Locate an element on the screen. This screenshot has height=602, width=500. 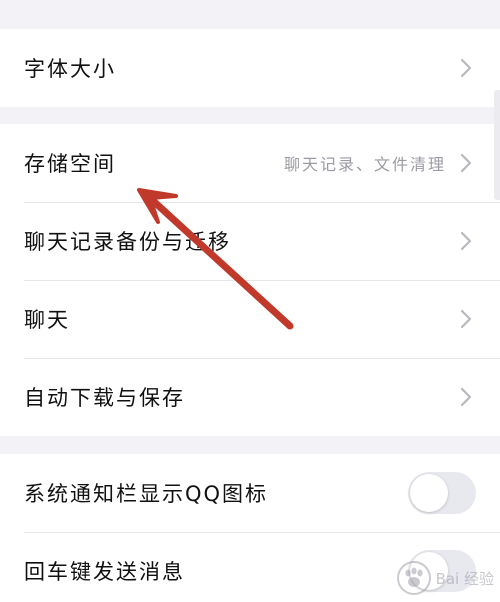
scroll-indicator is located at coordinates (497, 145).